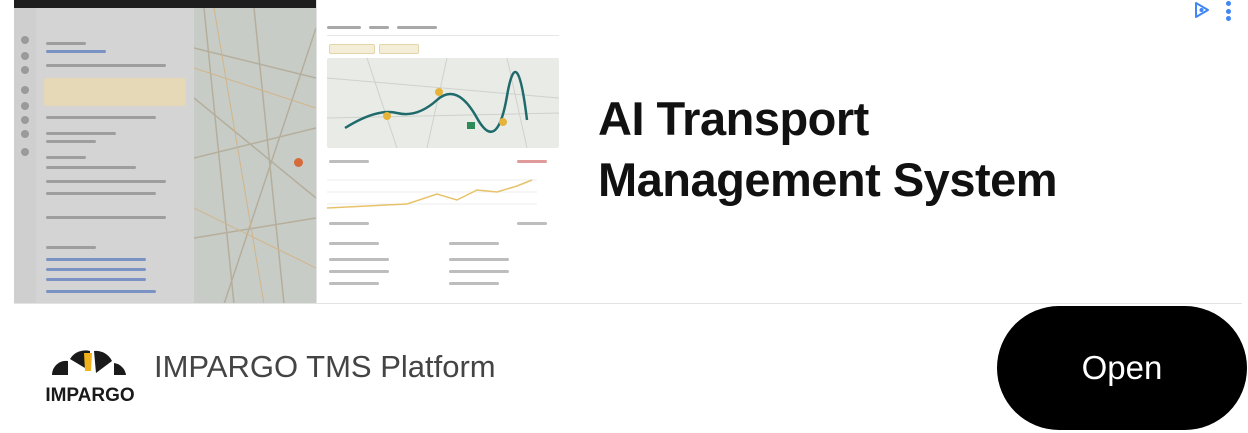 The image size is (1248, 433). Describe the element at coordinates (733, 118) in the screenshot. I see `headline-line-1: AI Transport` at that location.